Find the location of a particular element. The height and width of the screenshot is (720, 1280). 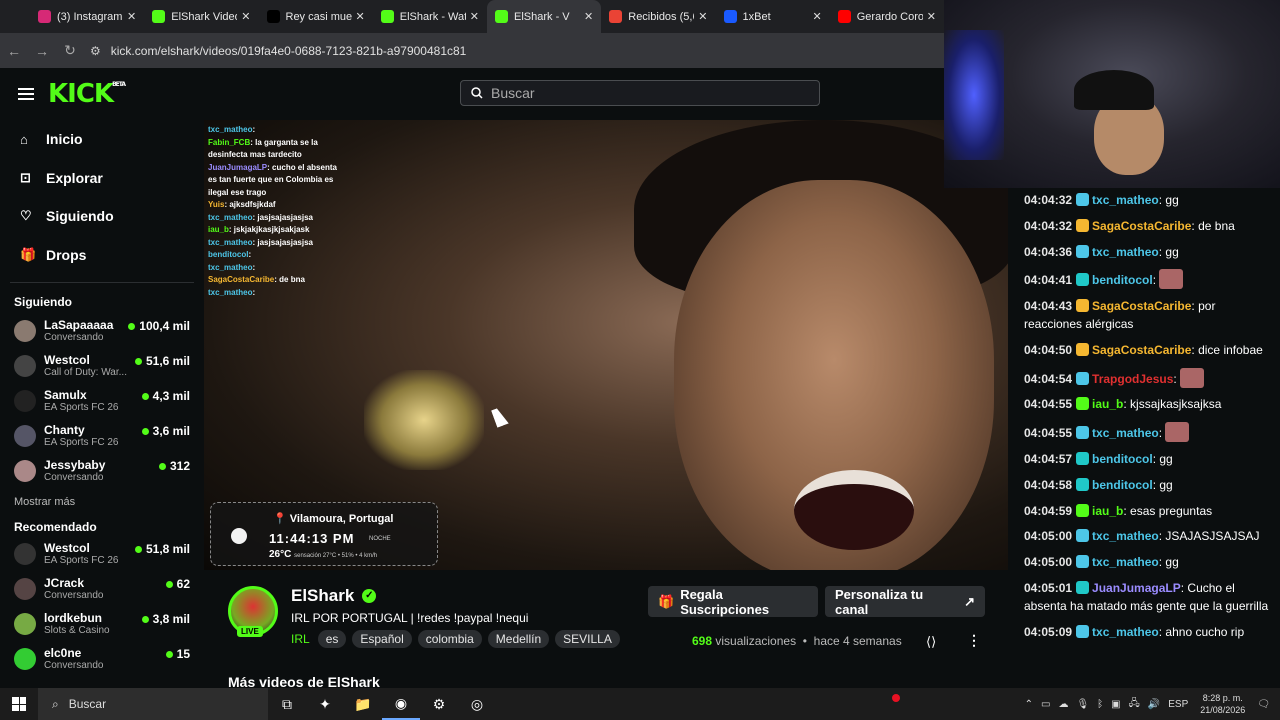

stream-tag: colombia is located at coordinates (449, 639).